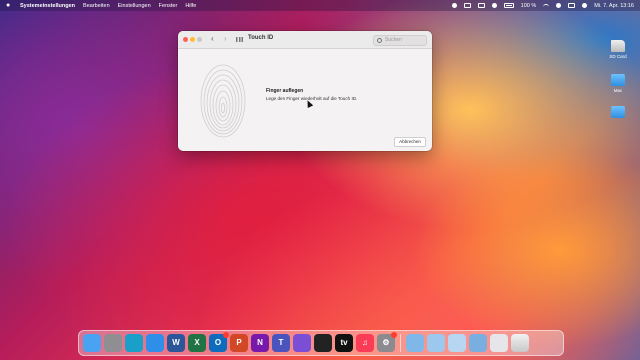 This screenshot has width=640, height=360. What do you see at coordinates (618, 46) in the screenshot?
I see `sd-card-icon` at bounding box center [618, 46].